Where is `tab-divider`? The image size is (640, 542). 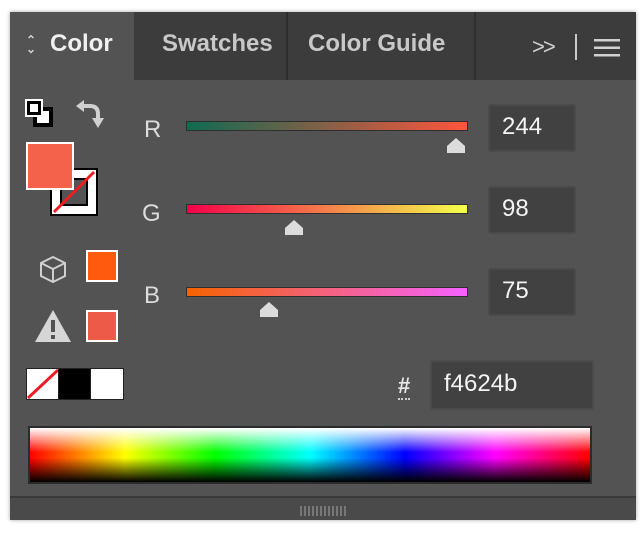 tab-divider is located at coordinates (576, 47).